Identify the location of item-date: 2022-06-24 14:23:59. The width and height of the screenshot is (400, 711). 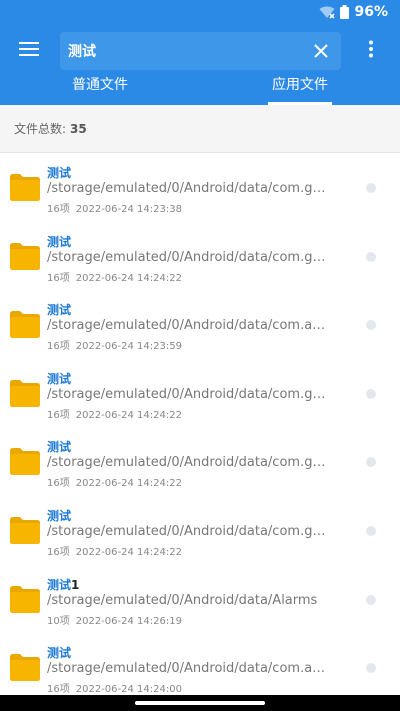
(128, 347).